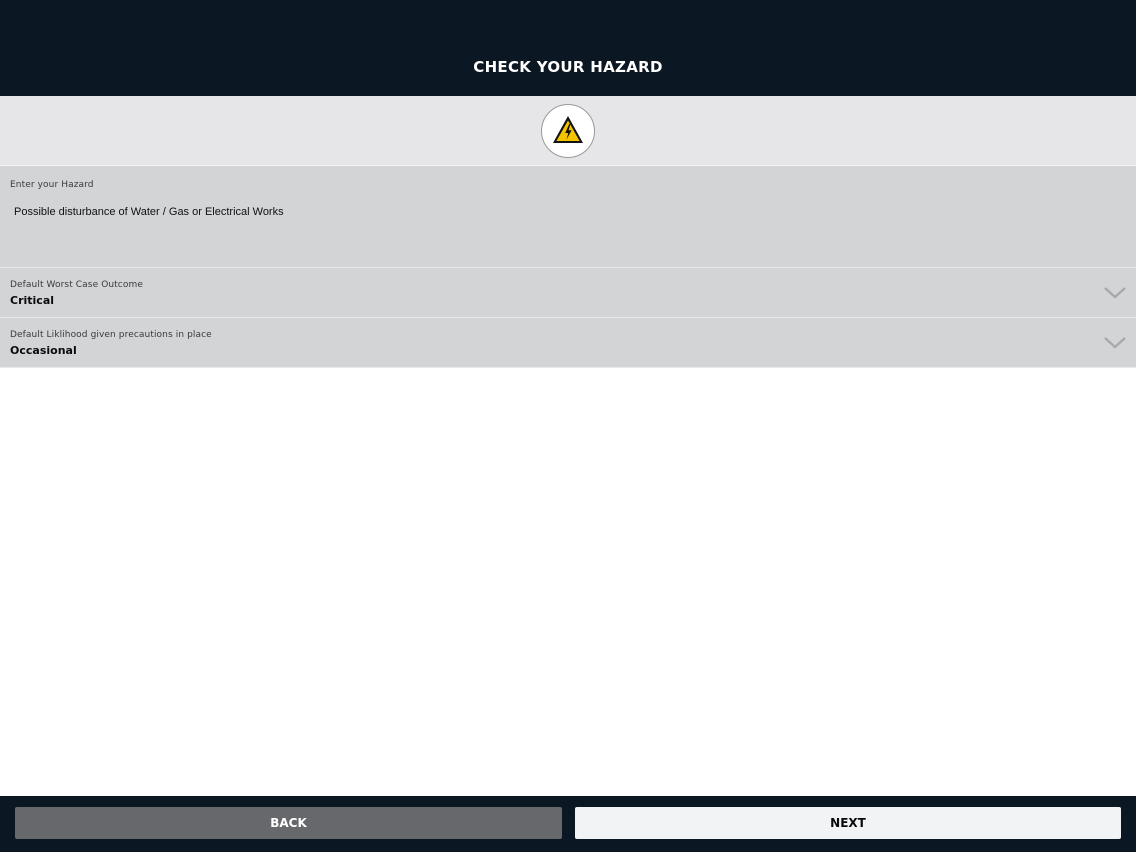 Image resolution: width=1136 pixels, height=852 pixels. Describe the element at coordinates (52, 185) in the screenshot. I see `hazard-input-label: Enter your Hazard` at that location.